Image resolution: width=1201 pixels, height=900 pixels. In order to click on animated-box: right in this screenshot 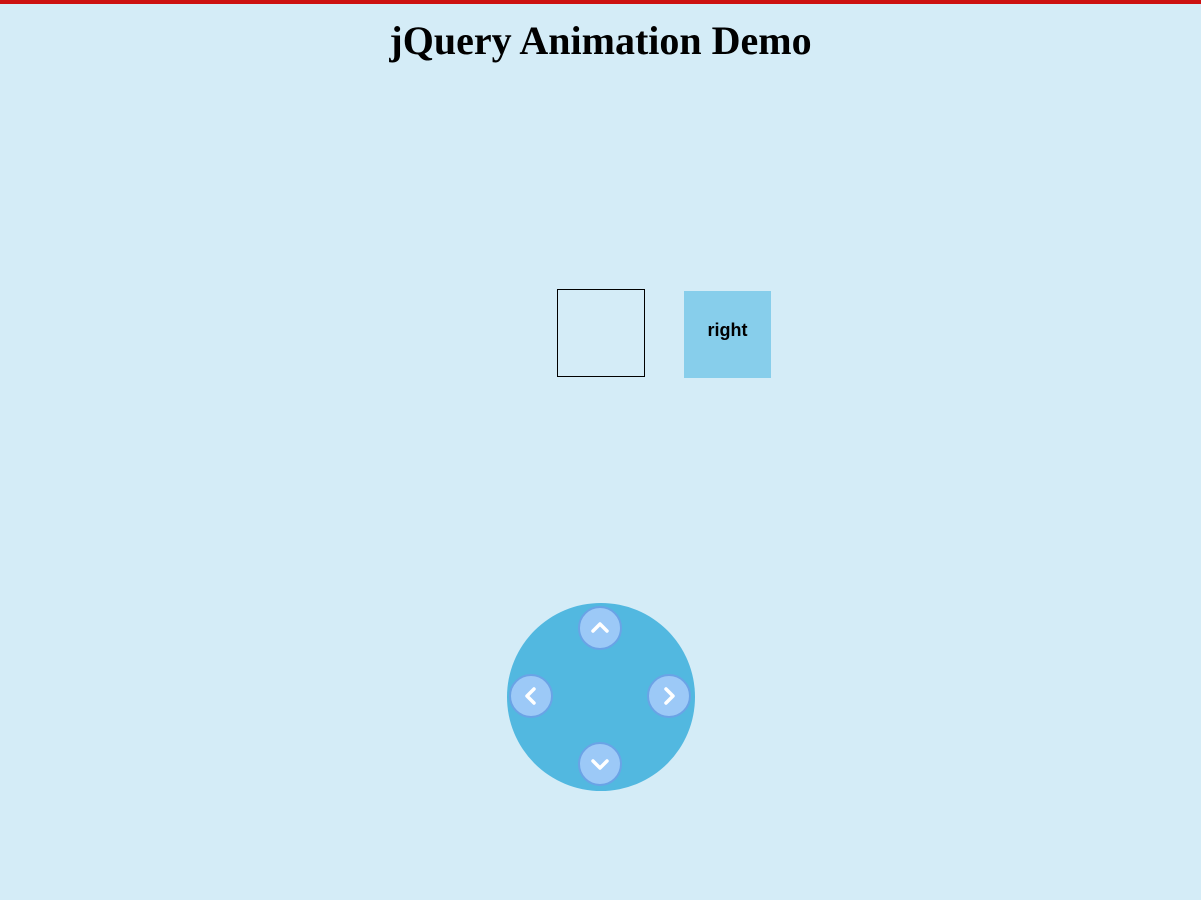, I will do `click(727, 334)`.